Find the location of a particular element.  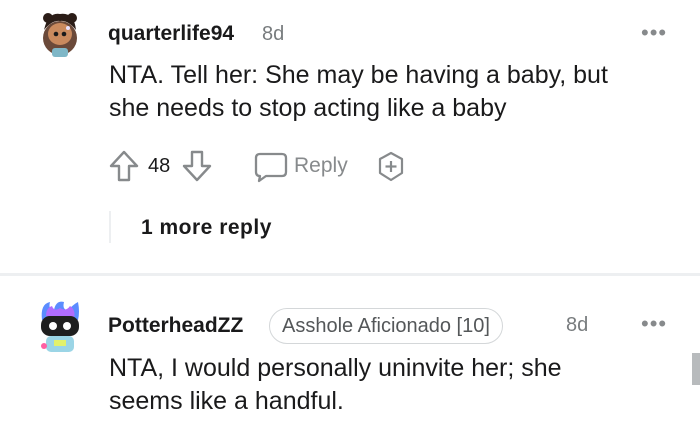

comment-author: quarterlife94 is located at coordinates (171, 34).